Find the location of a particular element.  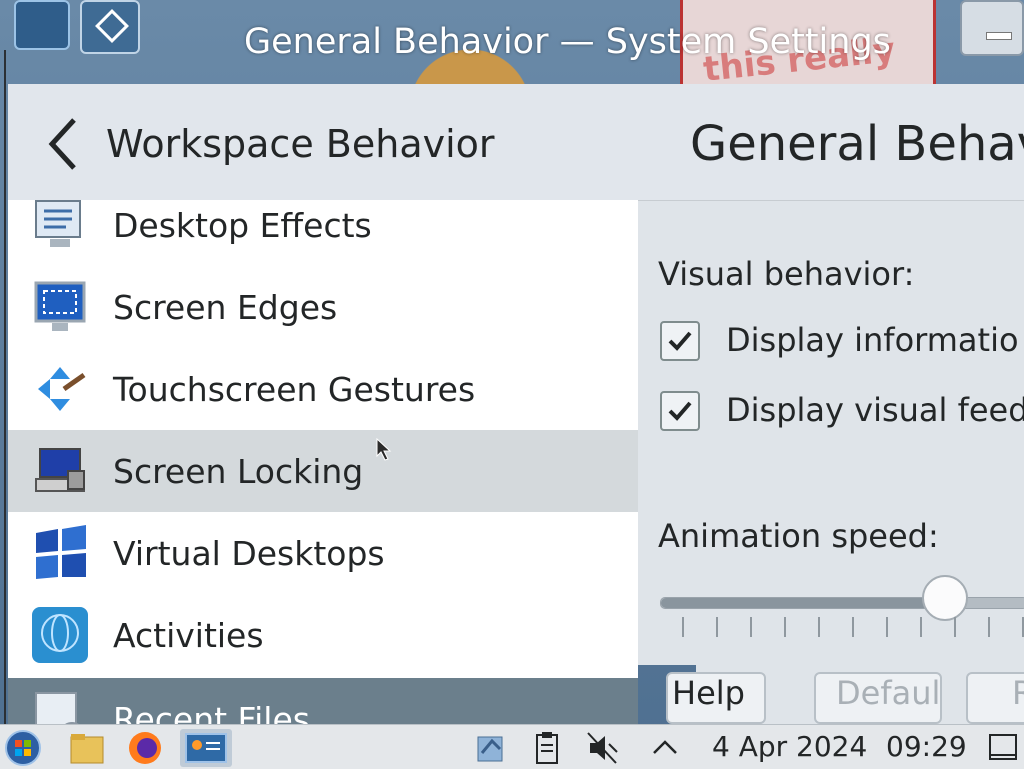

defaults-button: Defaults is located at coordinates (878, 698).